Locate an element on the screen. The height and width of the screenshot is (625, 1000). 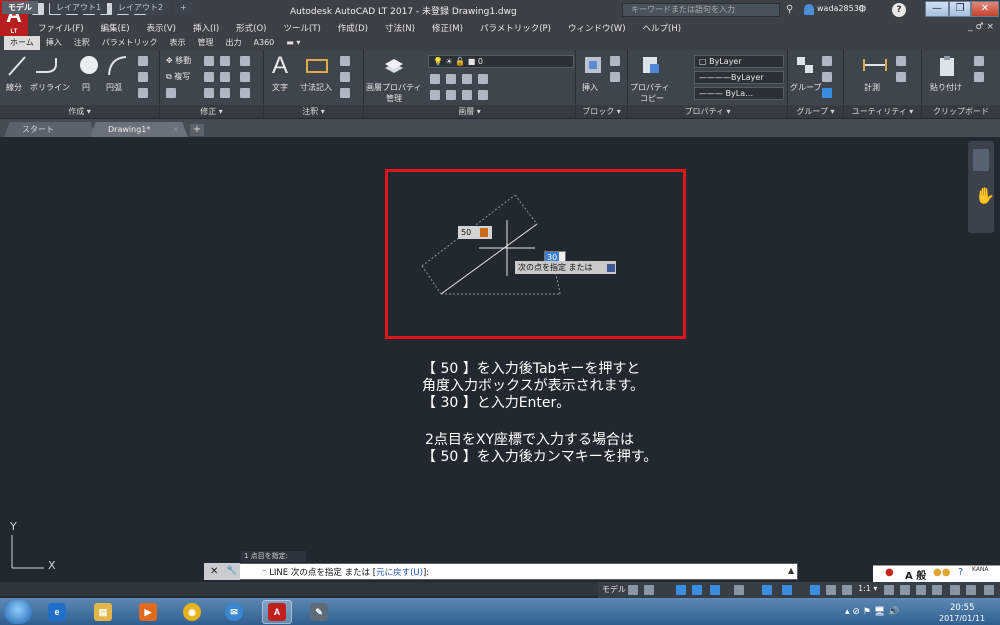
osnap-icon is located at coordinates (767, 590).